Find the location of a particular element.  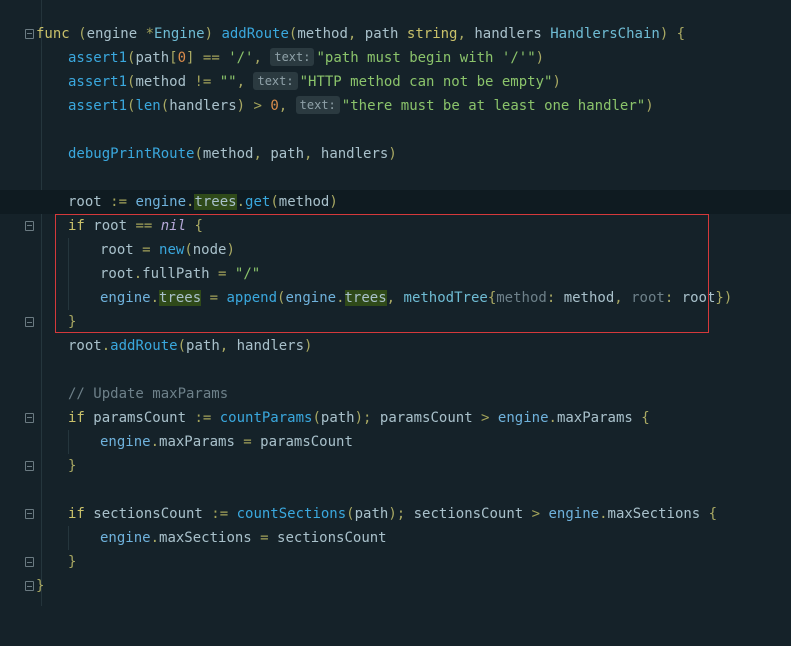

function-name: debugPrintRoute is located at coordinates (131, 154).